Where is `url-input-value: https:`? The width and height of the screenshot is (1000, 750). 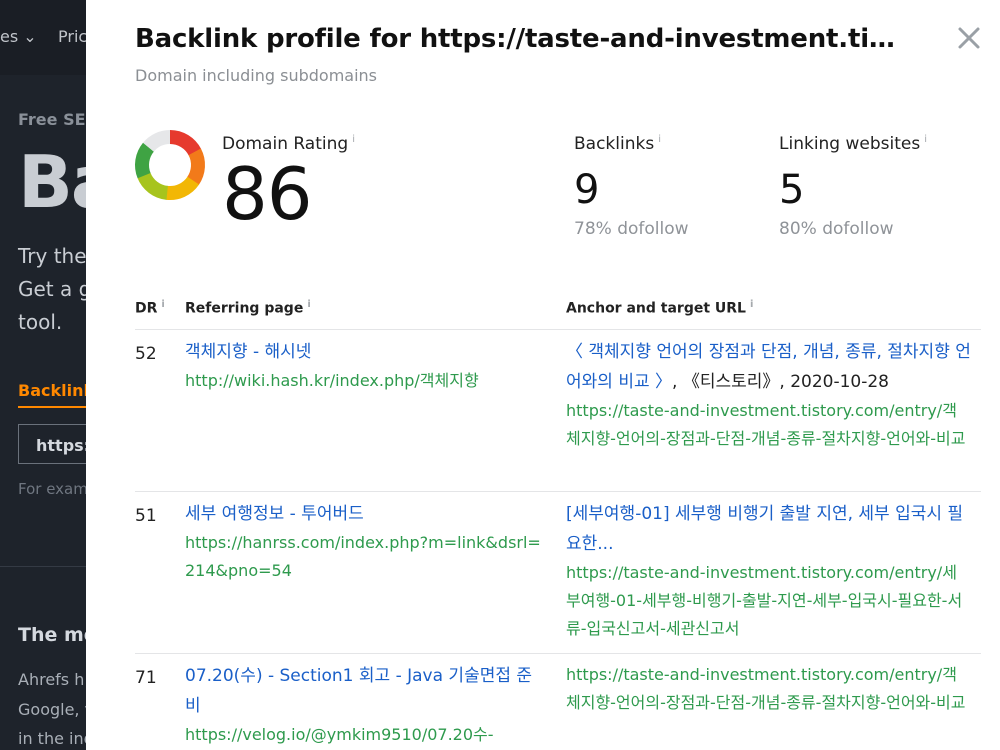 url-input-value: https: is located at coordinates (63, 445).